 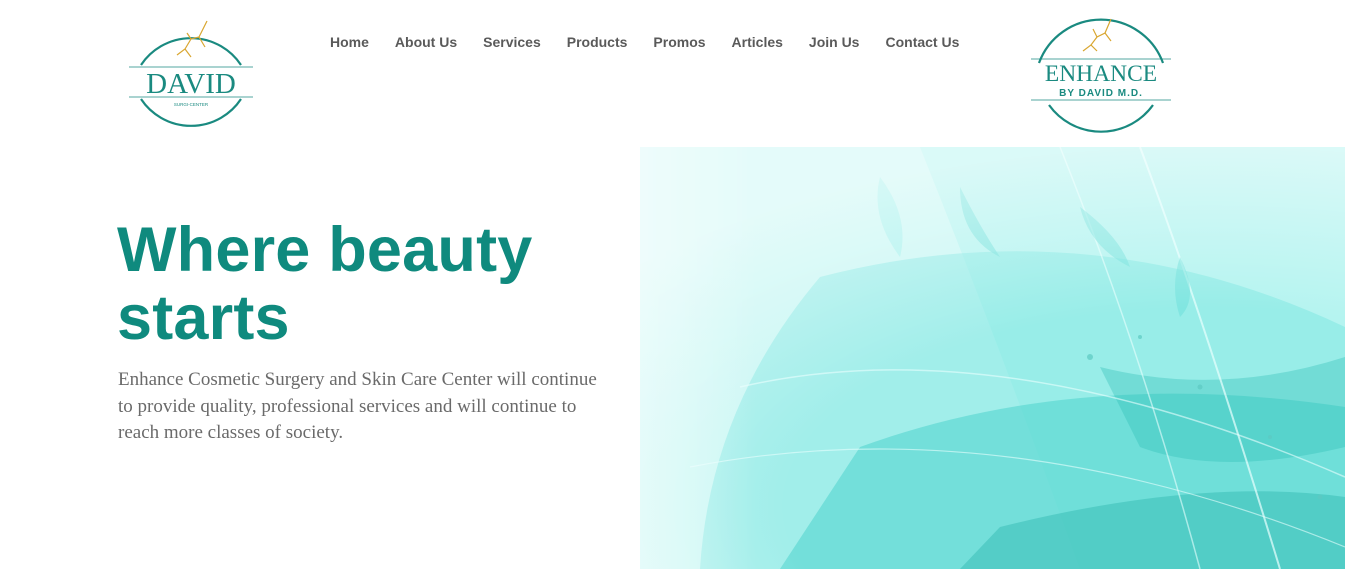 What do you see at coordinates (203, 318) in the screenshot?
I see `hero-title-line-2: starts` at bounding box center [203, 318].